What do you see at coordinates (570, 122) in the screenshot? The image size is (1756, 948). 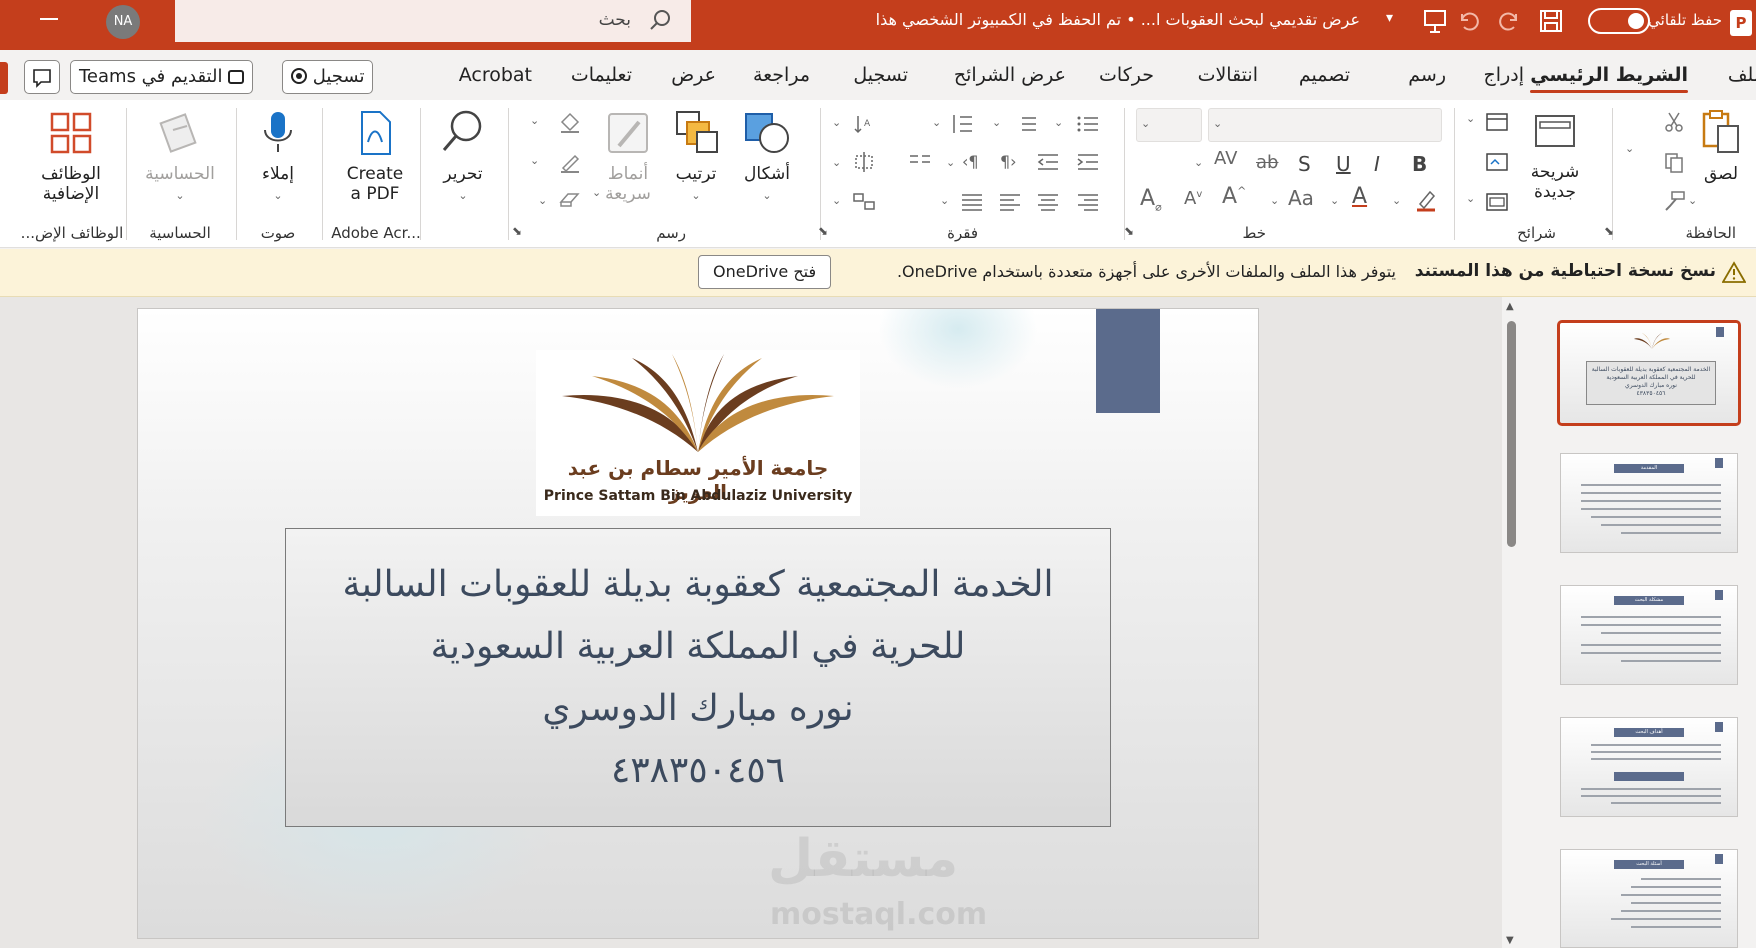 I see `shape-fill-icon` at bounding box center [570, 122].